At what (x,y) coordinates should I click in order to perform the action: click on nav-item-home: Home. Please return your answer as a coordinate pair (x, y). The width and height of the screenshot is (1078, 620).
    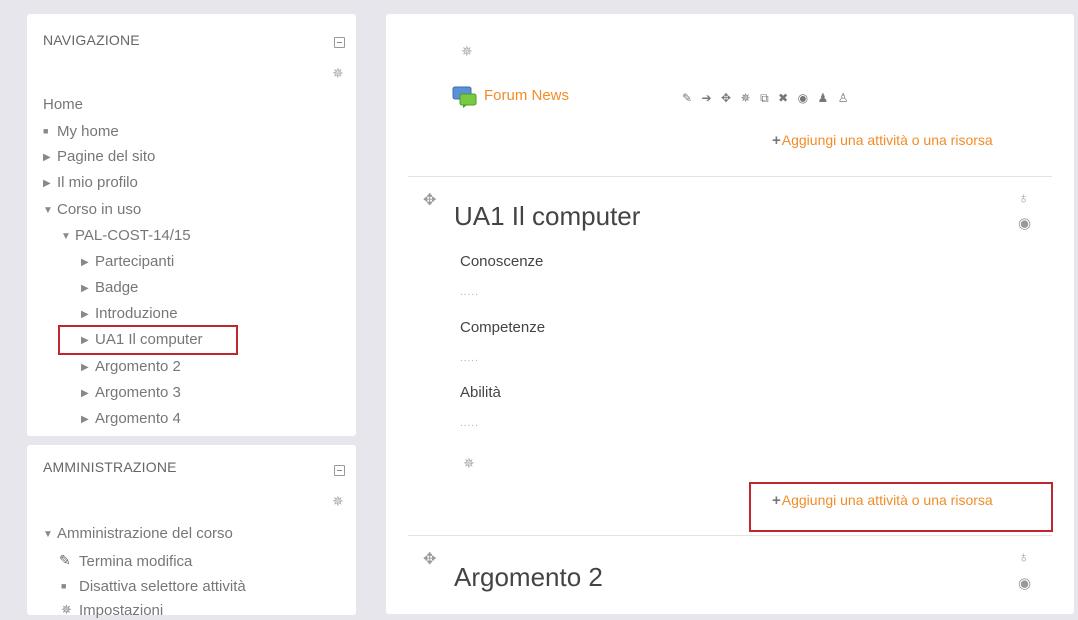
    Looking at the image, I should click on (63, 105).